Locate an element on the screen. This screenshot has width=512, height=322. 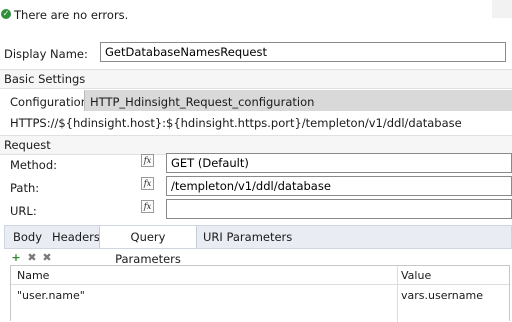
path-expression-button: fx is located at coordinates (147, 183).